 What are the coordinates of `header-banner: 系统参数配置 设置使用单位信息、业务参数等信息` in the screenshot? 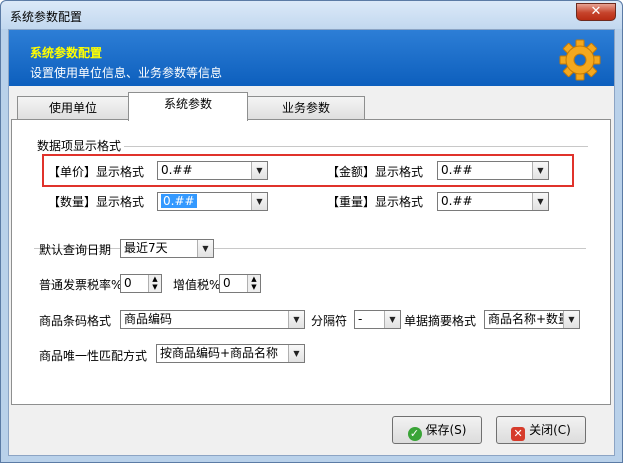 It's located at (311, 58).